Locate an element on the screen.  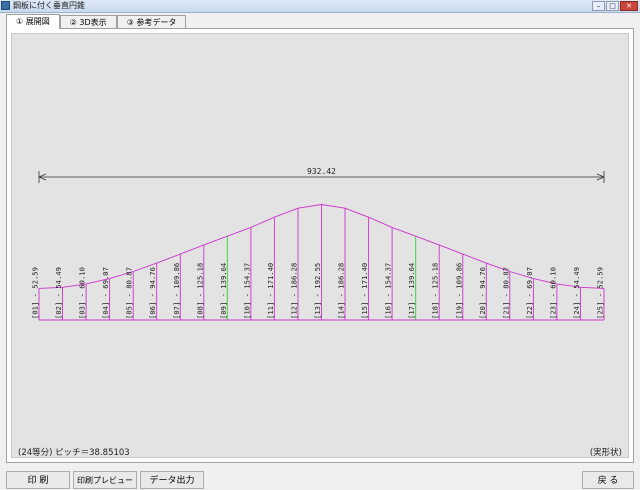
element-line-label: [10] - 154.37 is located at coordinates (246, 291).